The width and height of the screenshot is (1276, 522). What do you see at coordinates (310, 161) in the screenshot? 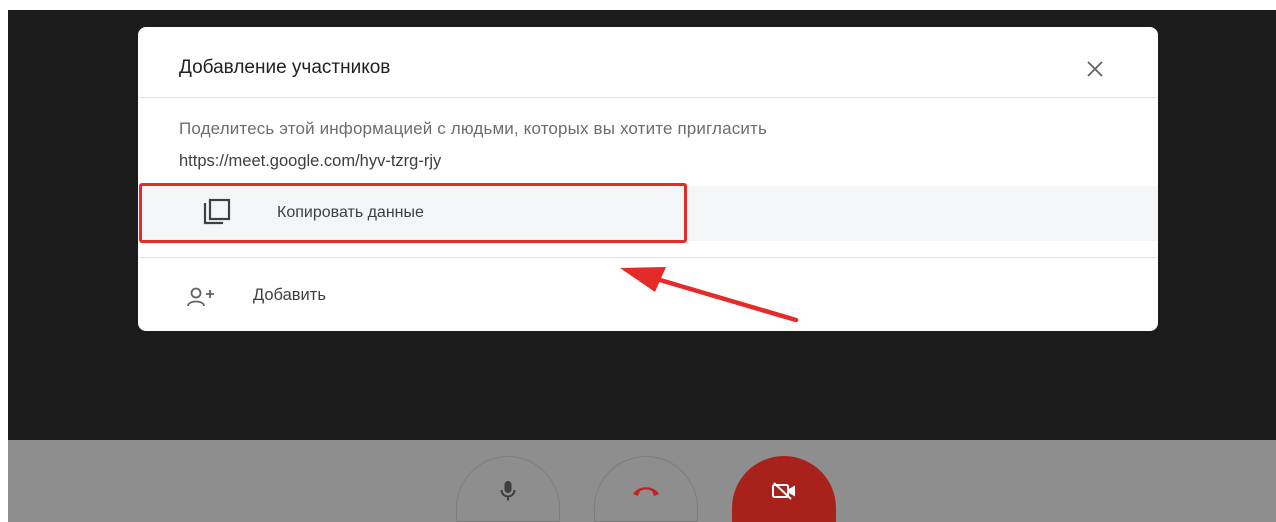
I see `meeting-link: https://meet.google.com/hyv-tzrg-rjy` at bounding box center [310, 161].